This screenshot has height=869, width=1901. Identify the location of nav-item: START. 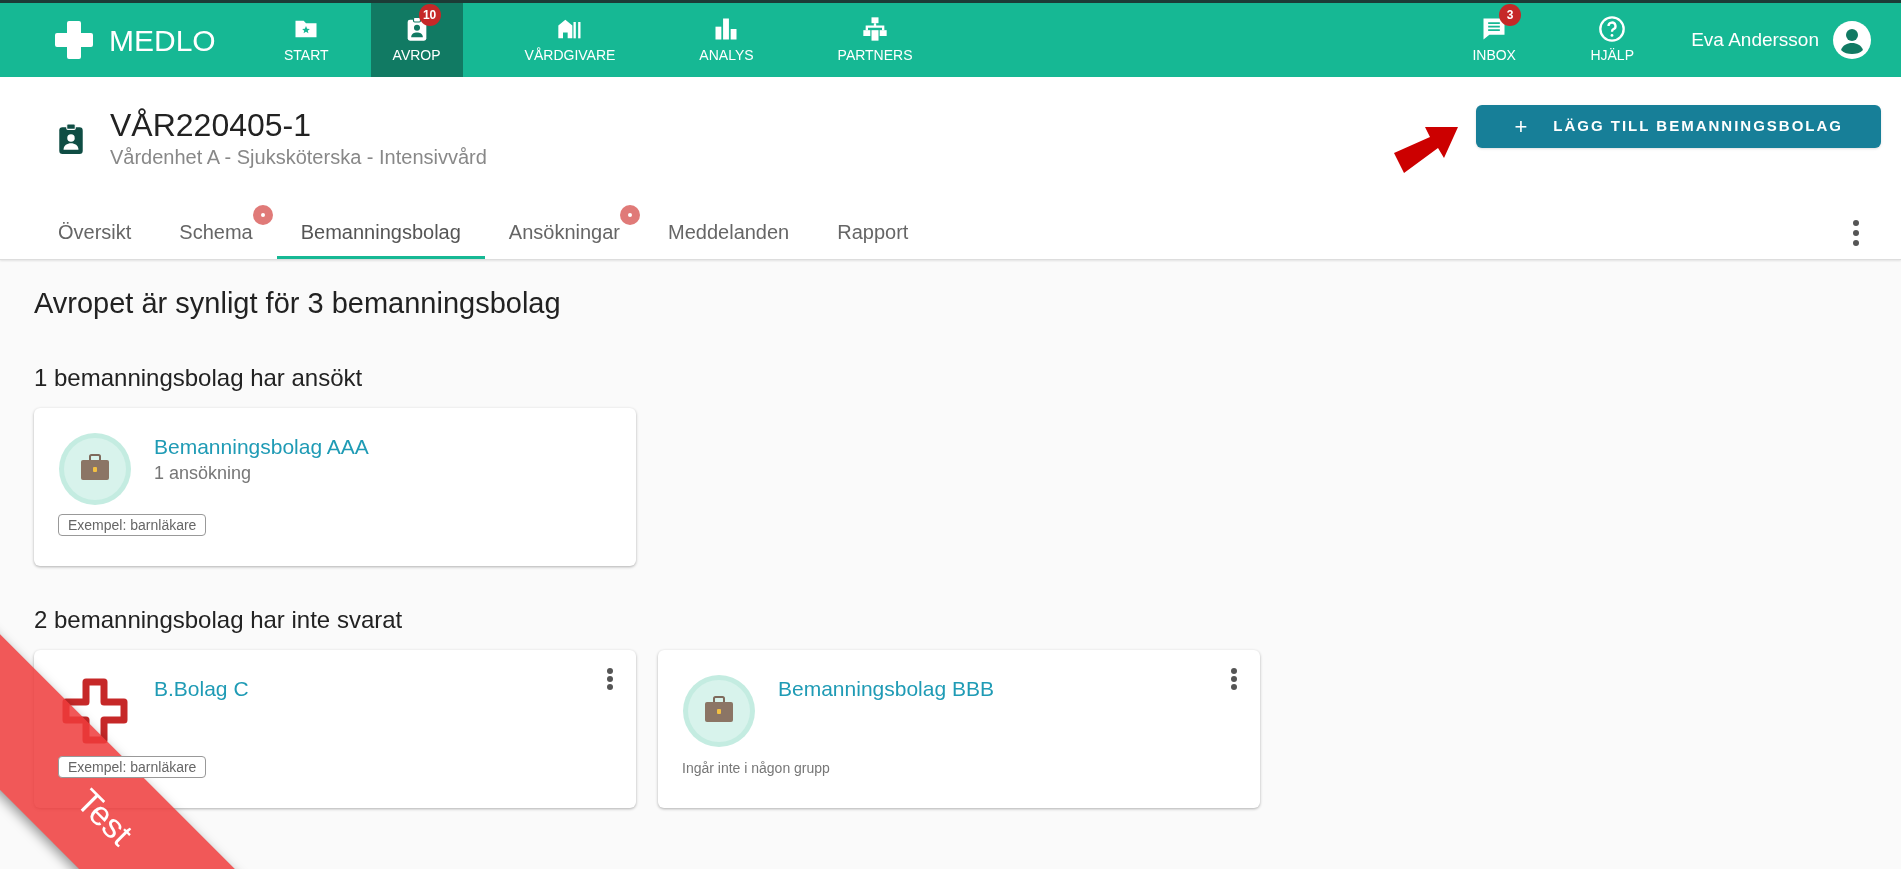
(306, 40).